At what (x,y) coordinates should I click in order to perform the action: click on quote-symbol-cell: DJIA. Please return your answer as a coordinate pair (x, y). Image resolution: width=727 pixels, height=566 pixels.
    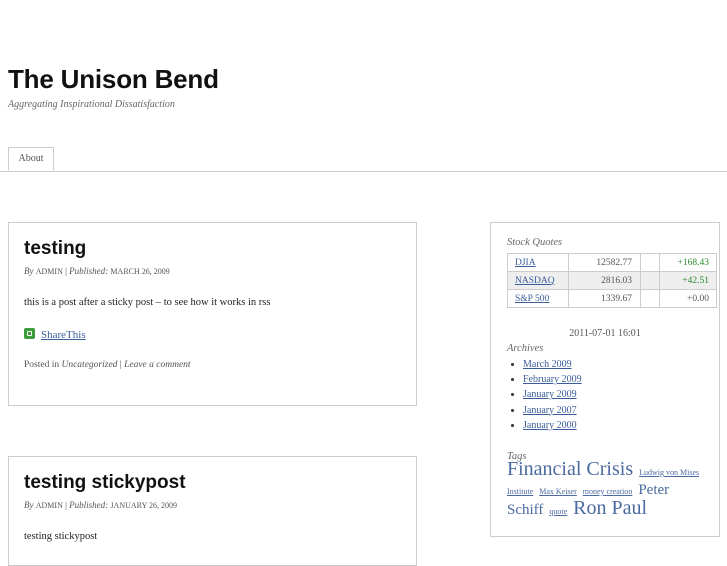
    Looking at the image, I should click on (538, 262).